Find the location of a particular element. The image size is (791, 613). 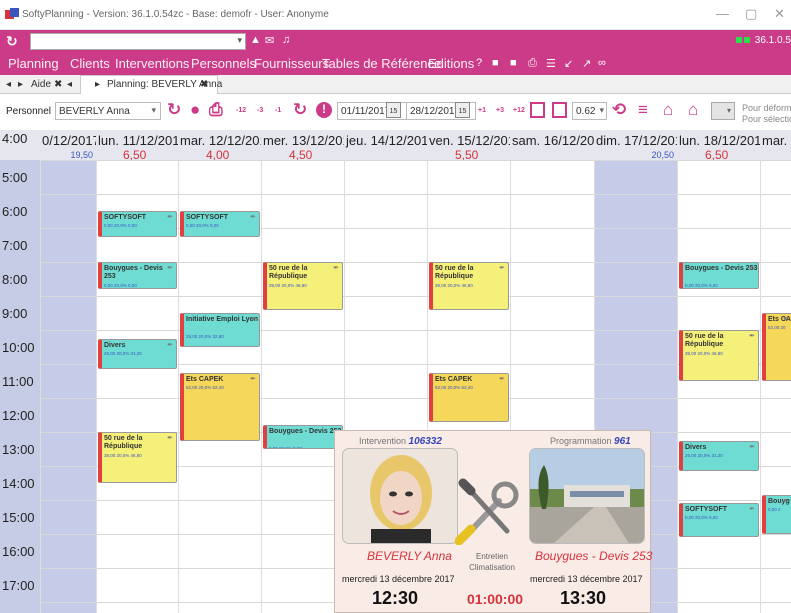

appointment-title: 50 rue de la République is located at coordinates (123, 442).